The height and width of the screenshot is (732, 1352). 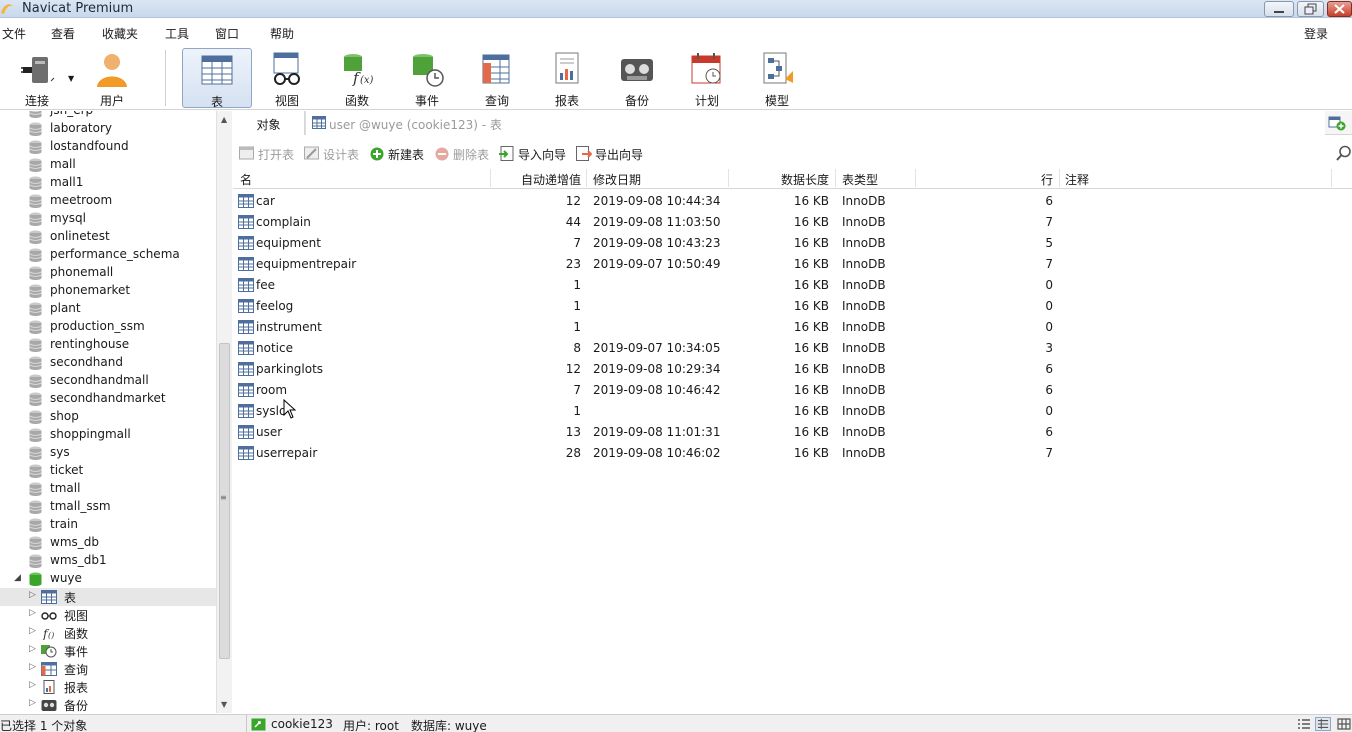 What do you see at coordinates (612, 154) in the screenshot?
I see `export-wizard-button: 导出向导` at bounding box center [612, 154].